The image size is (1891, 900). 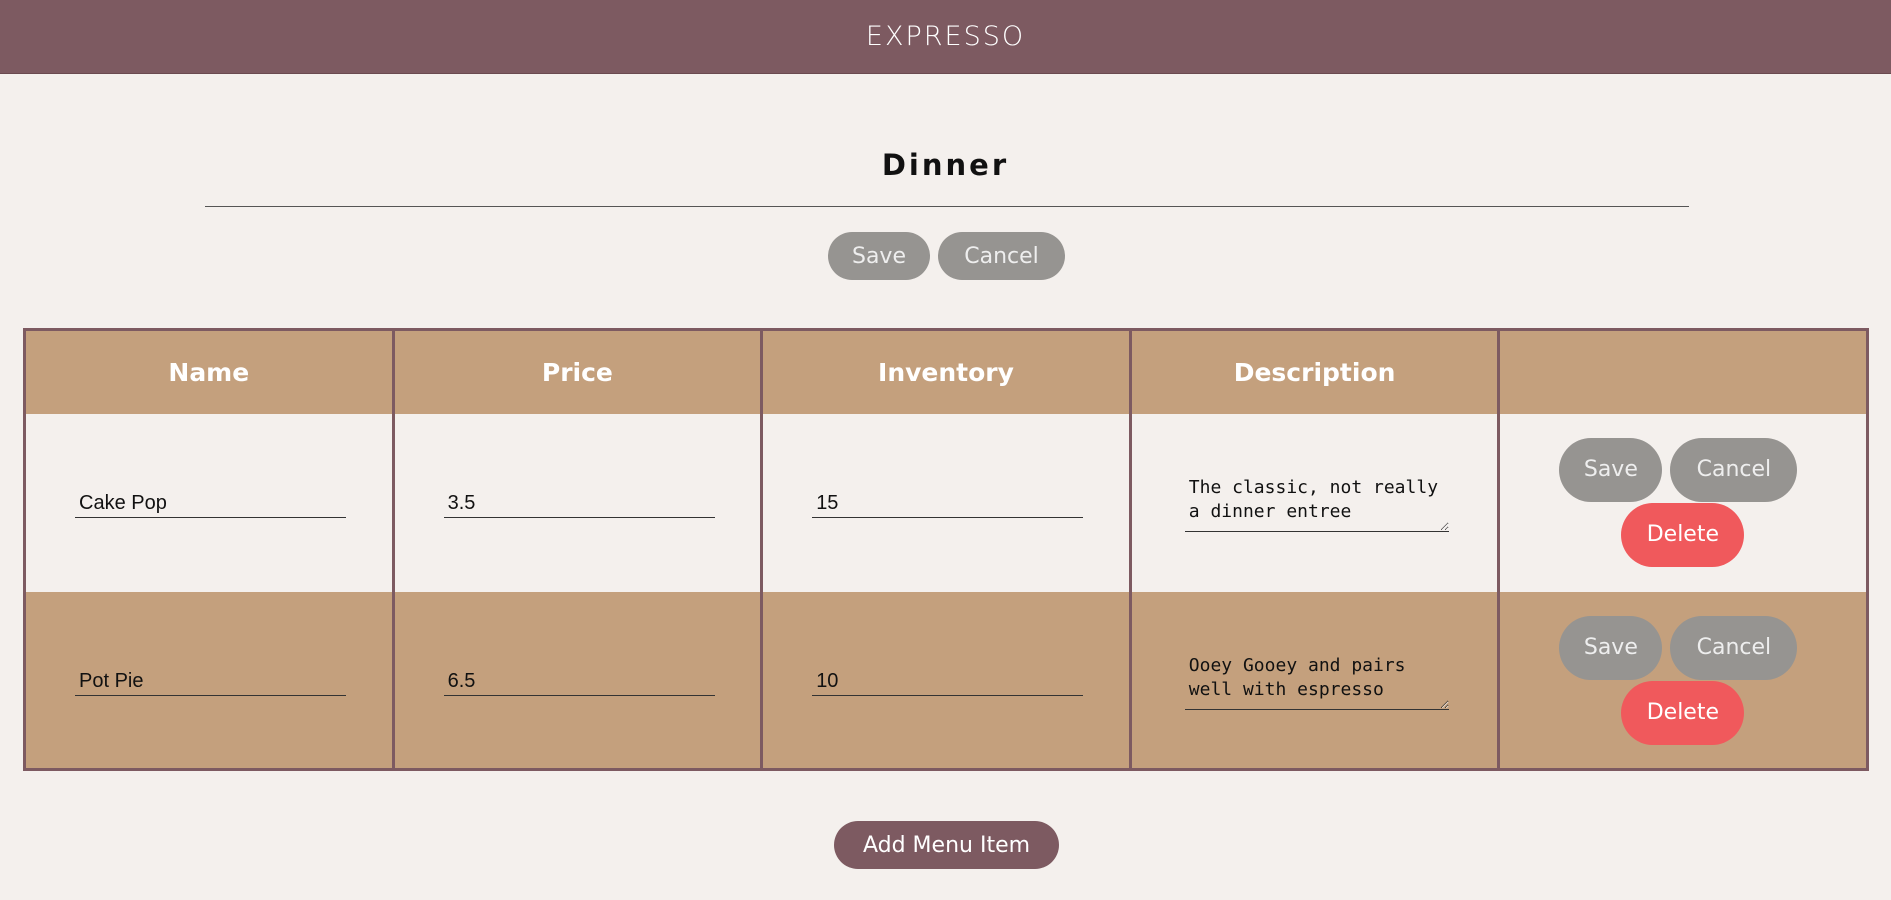 I want to click on brand-logo: EXPRESSO, so click(x=945, y=36).